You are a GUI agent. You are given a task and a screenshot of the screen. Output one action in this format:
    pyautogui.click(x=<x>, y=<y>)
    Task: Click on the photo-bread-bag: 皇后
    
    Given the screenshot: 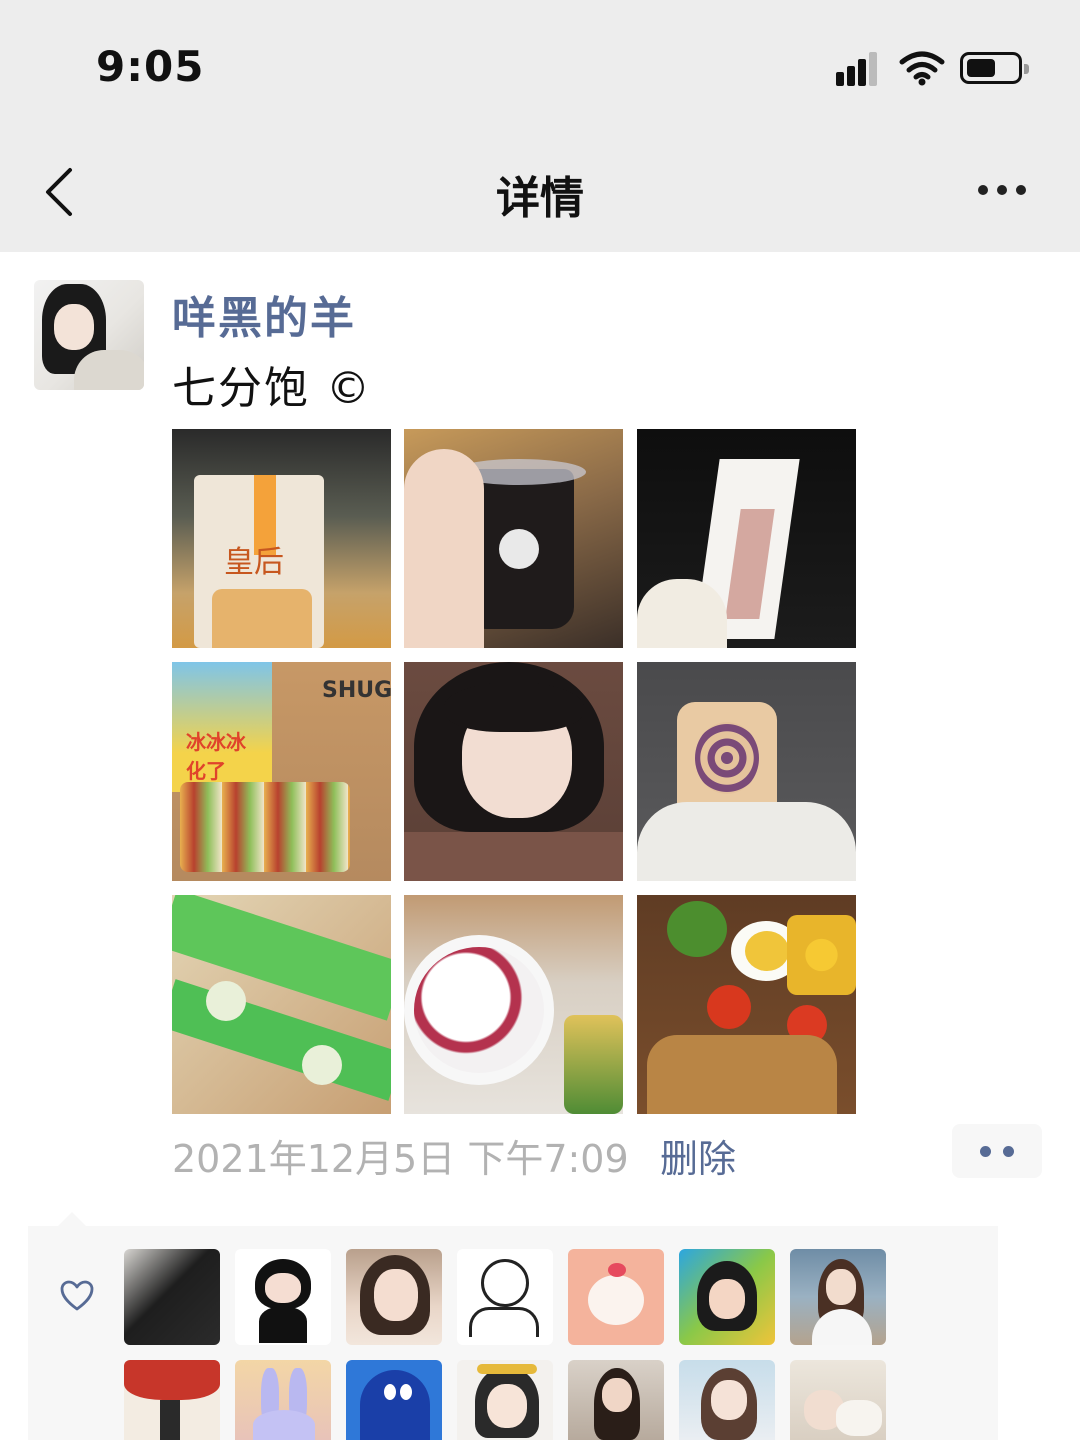 What is the action you would take?
    pyautogui.click(x=281, y=538)
    